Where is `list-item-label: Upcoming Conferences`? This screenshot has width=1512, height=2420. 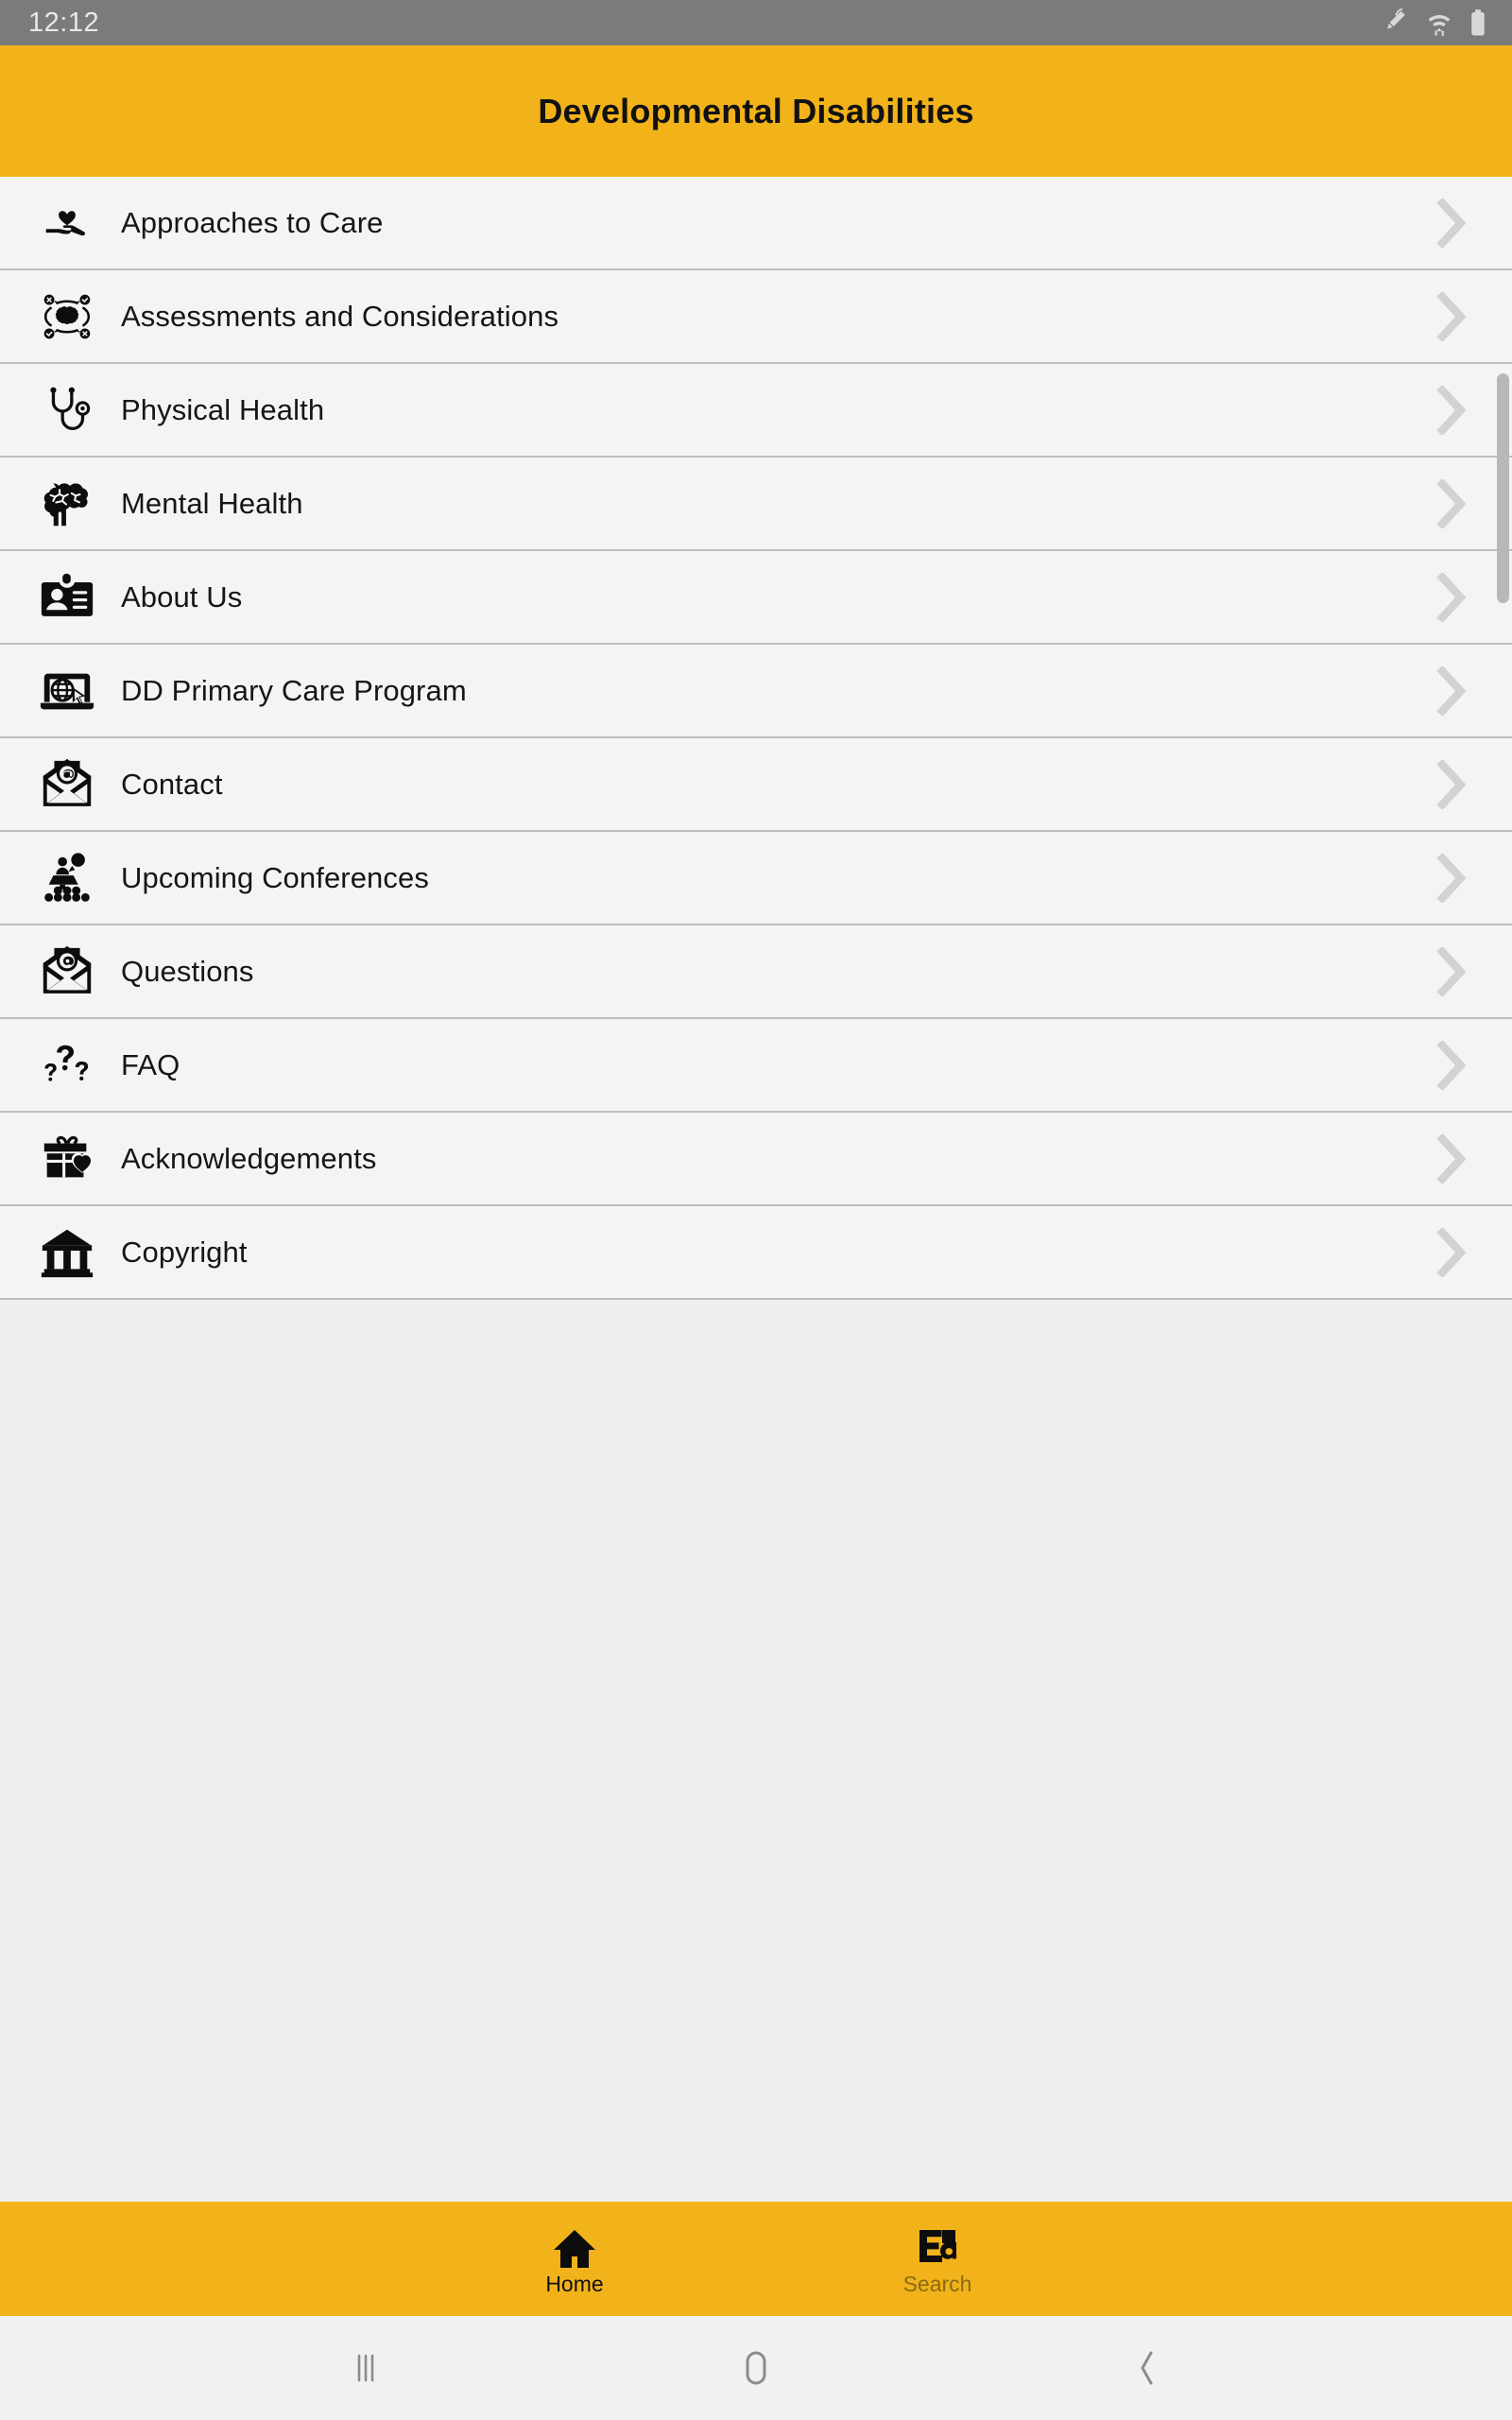
list-item-label: Upcoming Conferences is located at coordinates (275, 877).